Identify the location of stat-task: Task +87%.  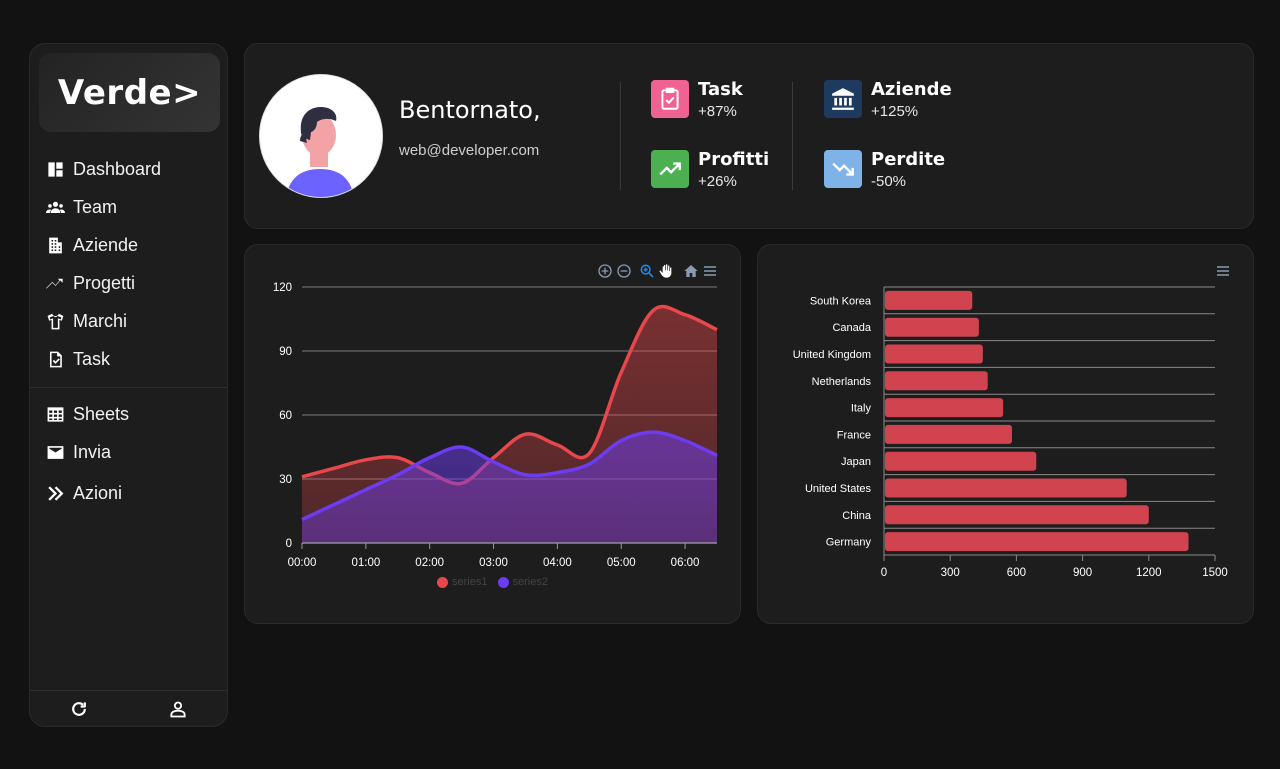
(697, 100).